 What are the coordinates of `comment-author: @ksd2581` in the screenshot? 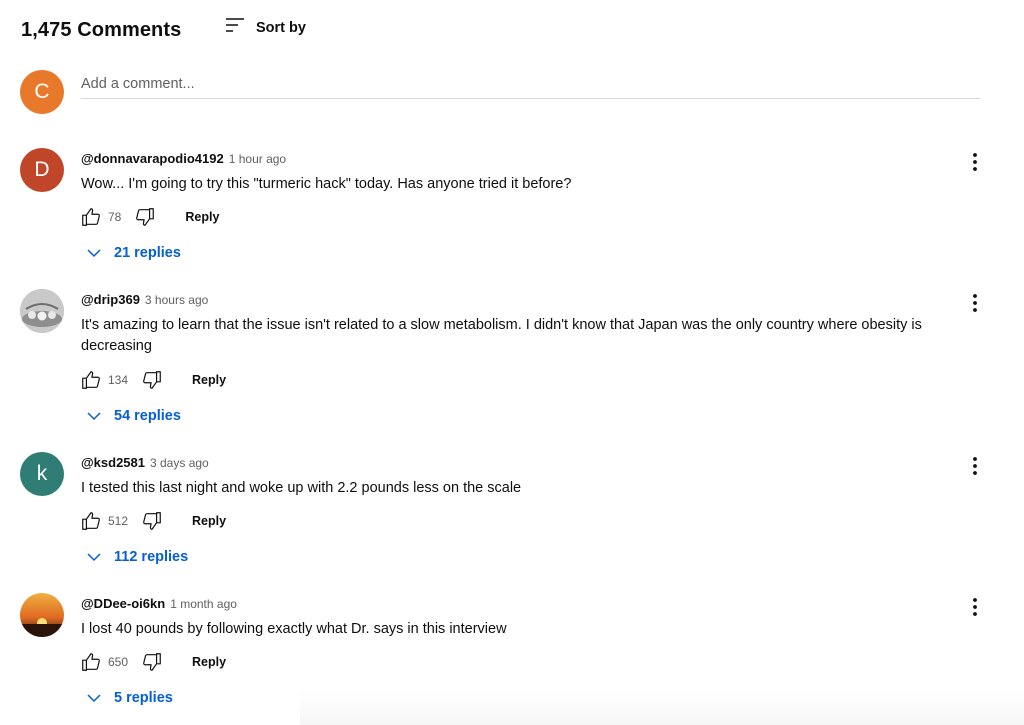 It's located at (113, 462).